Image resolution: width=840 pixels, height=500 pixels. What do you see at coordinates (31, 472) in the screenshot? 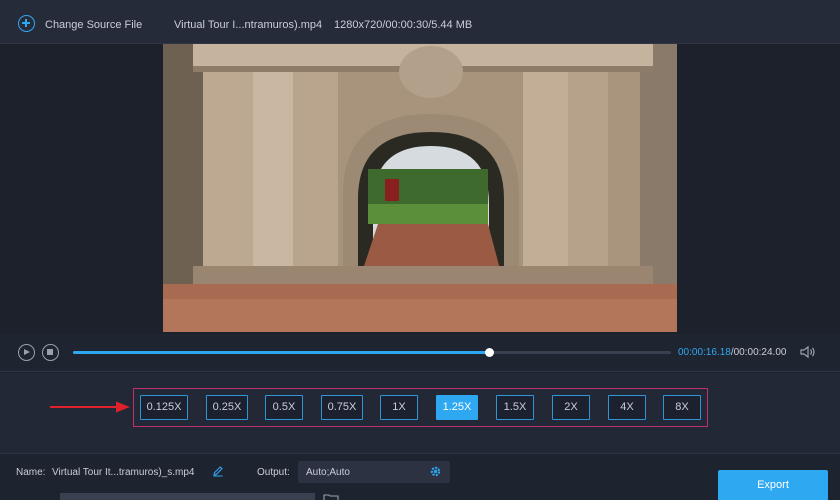
I see `name-label: Name:` at bounding box center [31, 472].